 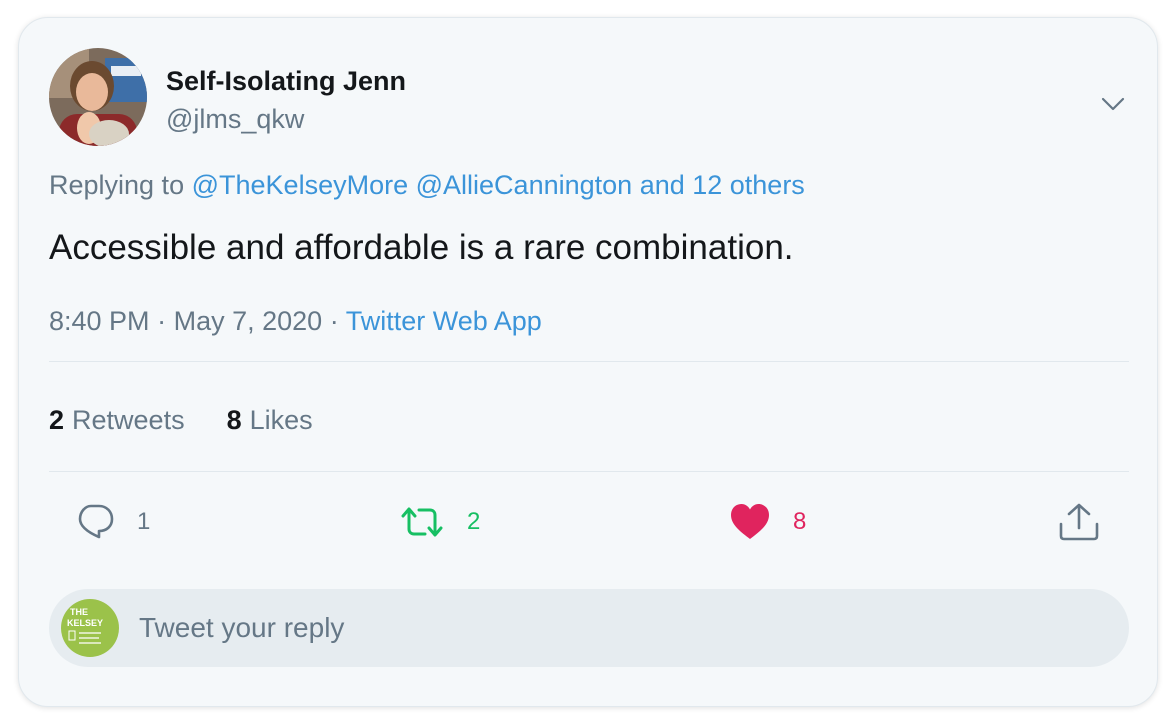 What do you see at coordinates (422, 522) in the screenshot?
I see `retweet-icon` at bounding box center [422, 522].